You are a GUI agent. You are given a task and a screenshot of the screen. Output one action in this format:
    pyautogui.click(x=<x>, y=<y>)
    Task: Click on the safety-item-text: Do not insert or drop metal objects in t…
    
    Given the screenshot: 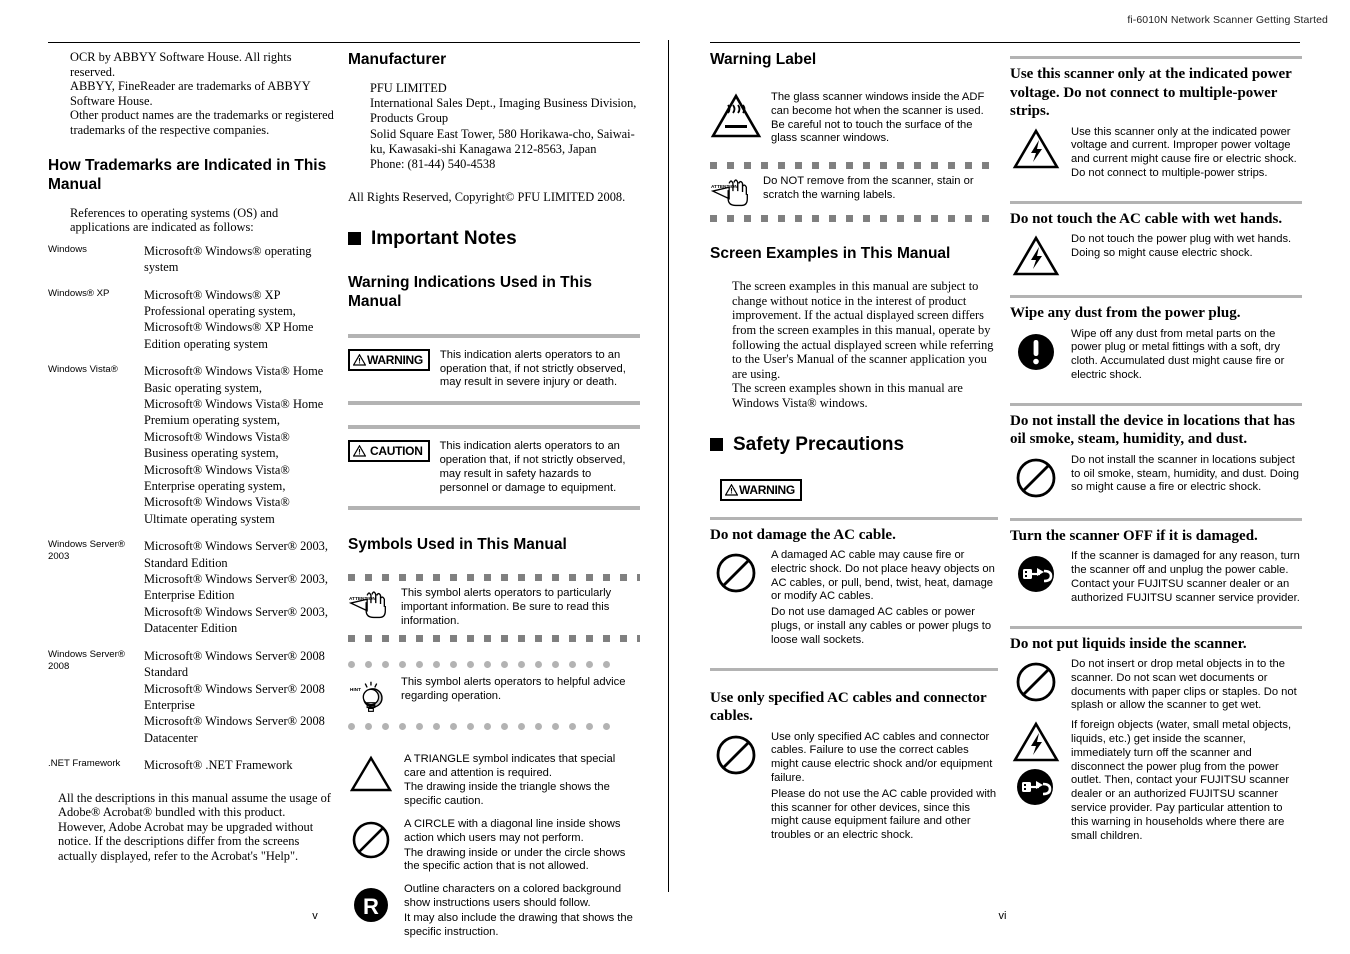 What is the action you would take?
    pyautogui.click(x=1186, y=686)
    